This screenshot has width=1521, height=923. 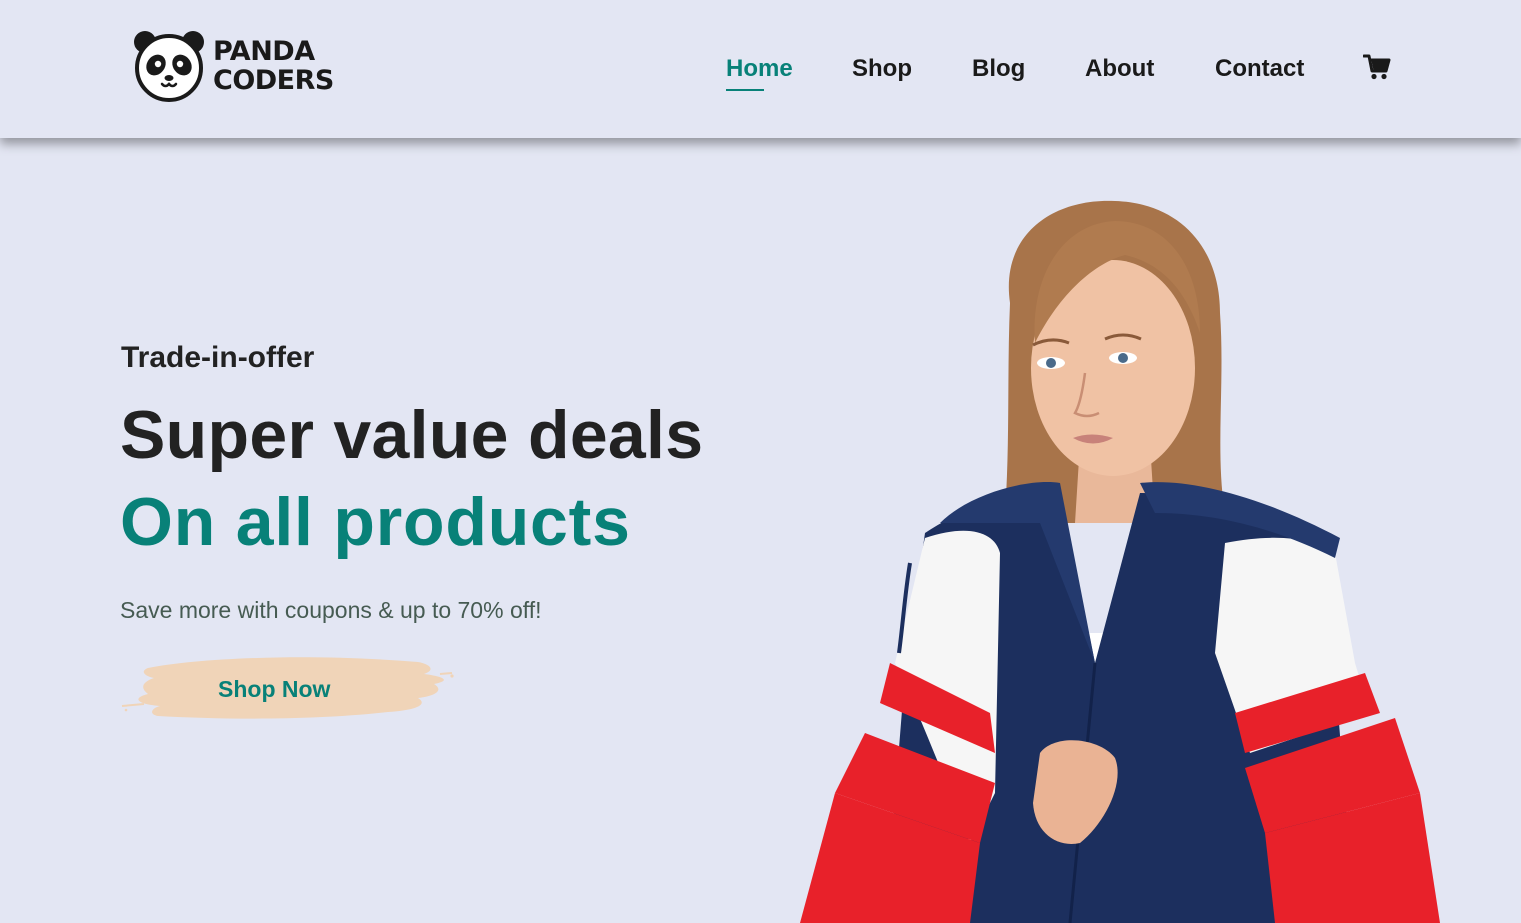 What do you see at coordinates (274, 689) in the screenshot?
I see `shop-now-label: Shop Now` at bounding box center [274, 689].